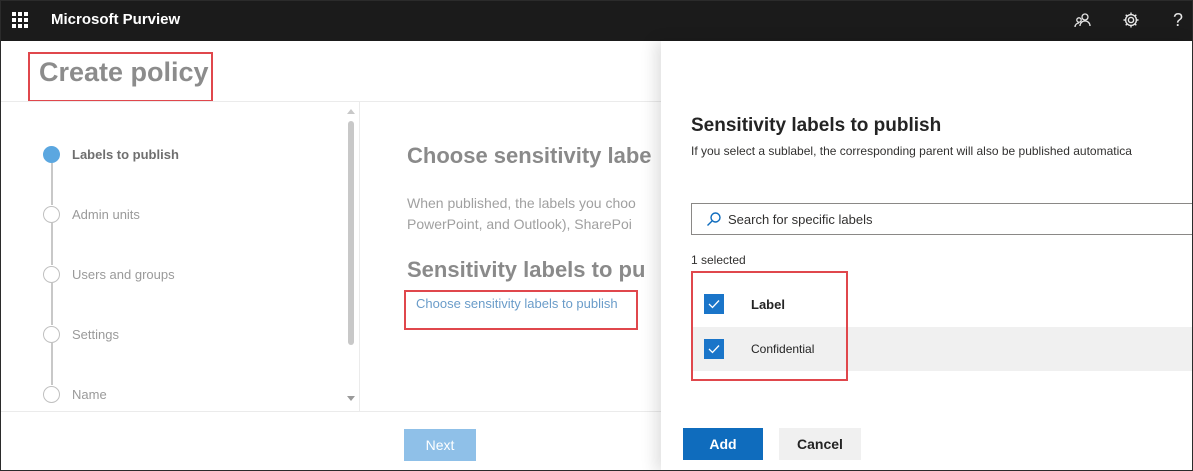  What do you see at coordinates (1083, 20) in the screenshot?
I see `people-icon` at bounding box center [1083, 20].